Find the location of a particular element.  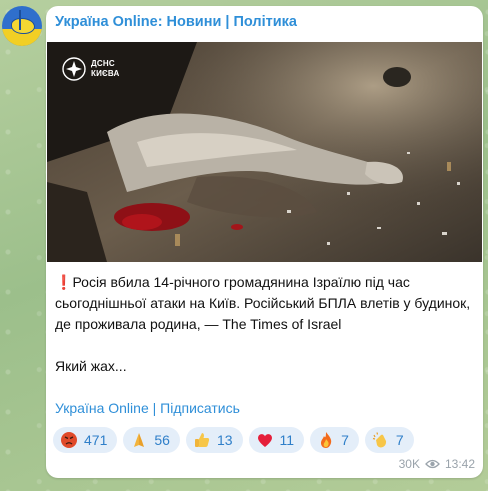

angry-face-icon is located at coordinates (69, 440).